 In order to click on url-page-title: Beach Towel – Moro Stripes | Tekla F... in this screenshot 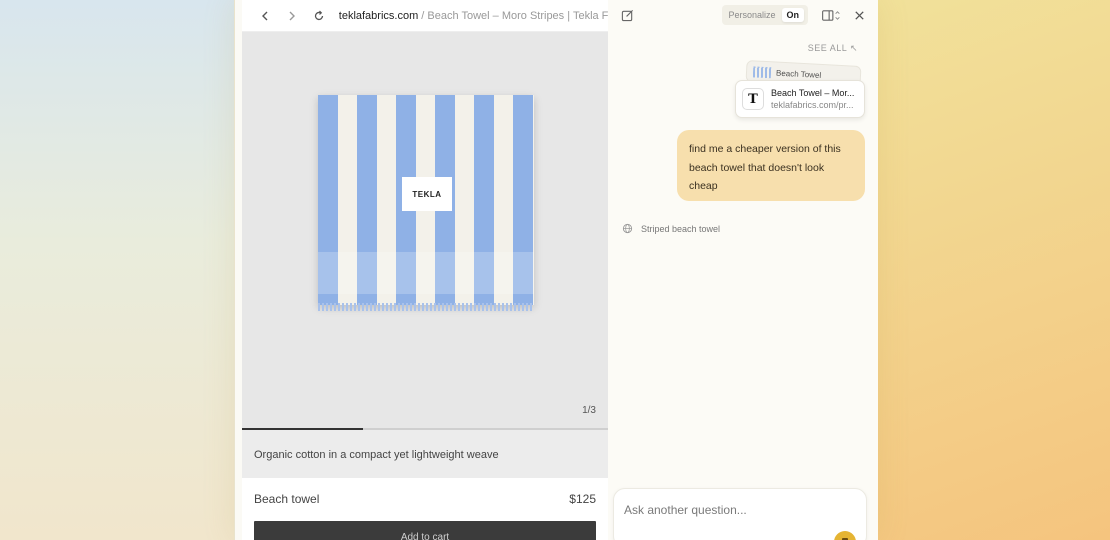, I will do `click(517, 15)`.